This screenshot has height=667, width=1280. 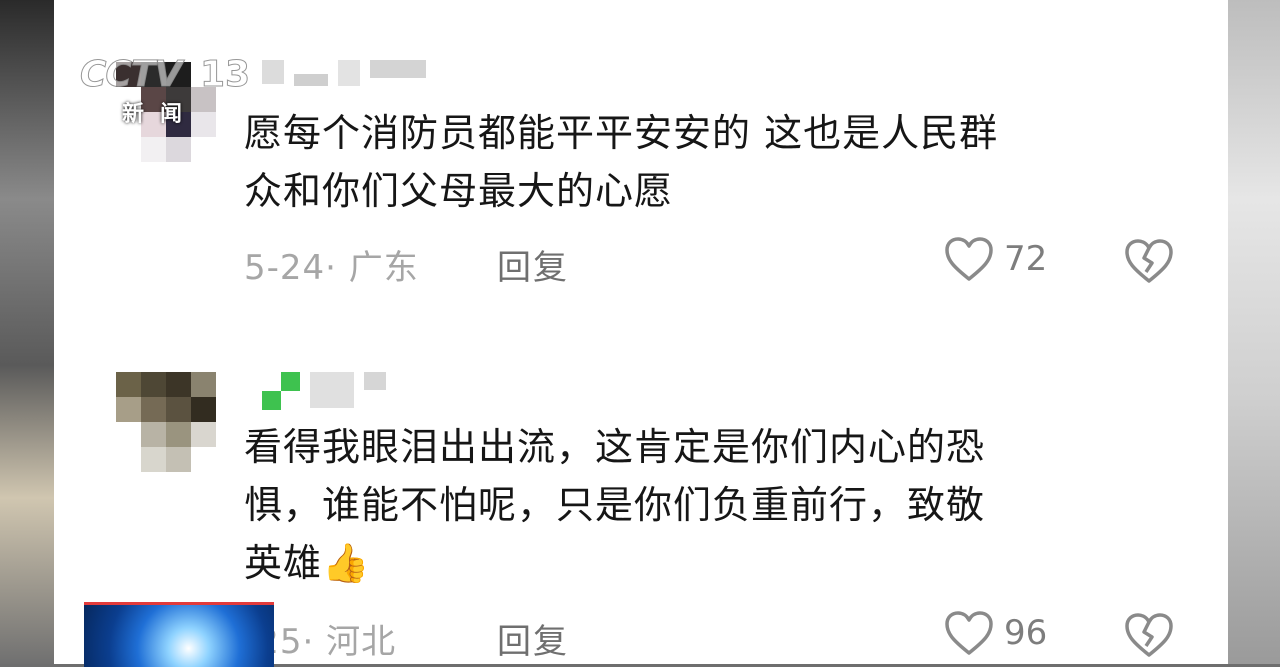 I want to click on avatar, so click(x=166, y=422).